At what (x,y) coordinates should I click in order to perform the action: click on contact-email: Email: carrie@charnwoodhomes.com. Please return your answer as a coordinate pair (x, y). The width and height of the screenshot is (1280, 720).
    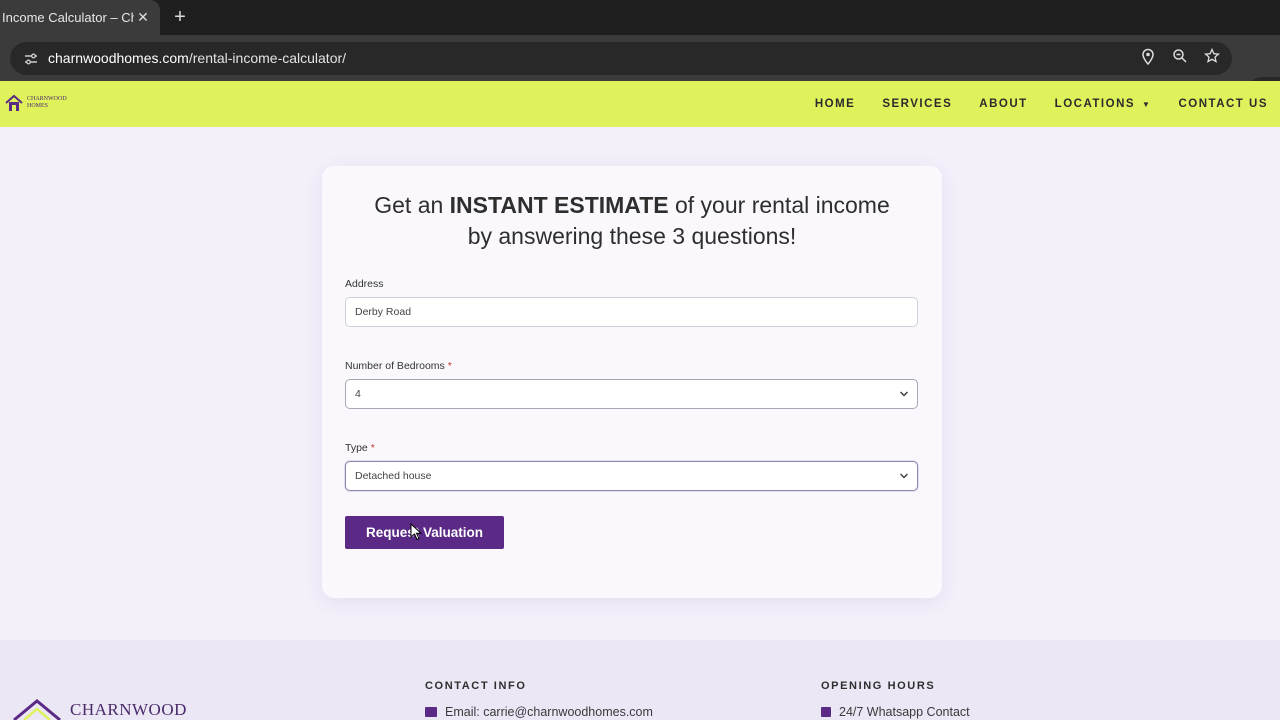
    Looking at the image, I should click on (539, 712).